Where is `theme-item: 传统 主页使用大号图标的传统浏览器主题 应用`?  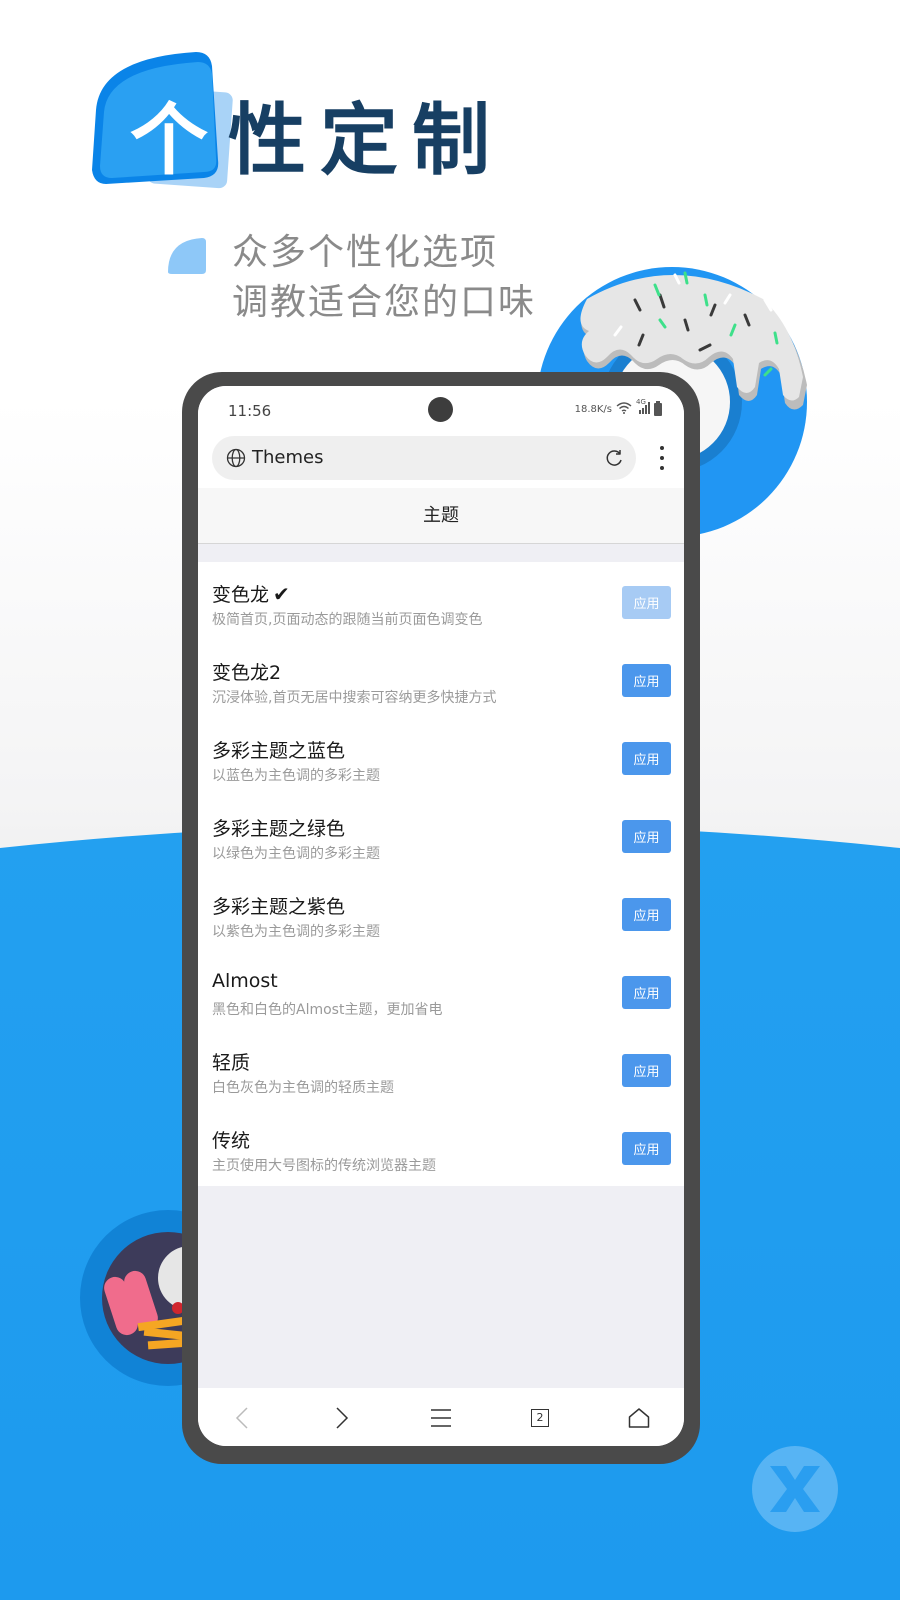 theme-item: 传统 主页使用大号图标的传统浏览器主题 应用 is located at coordinates (441, 1147).